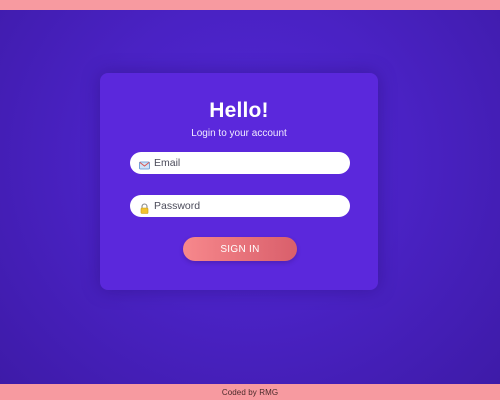  I want to click on sign-in-button: SIGN IN, so click(240, 249).